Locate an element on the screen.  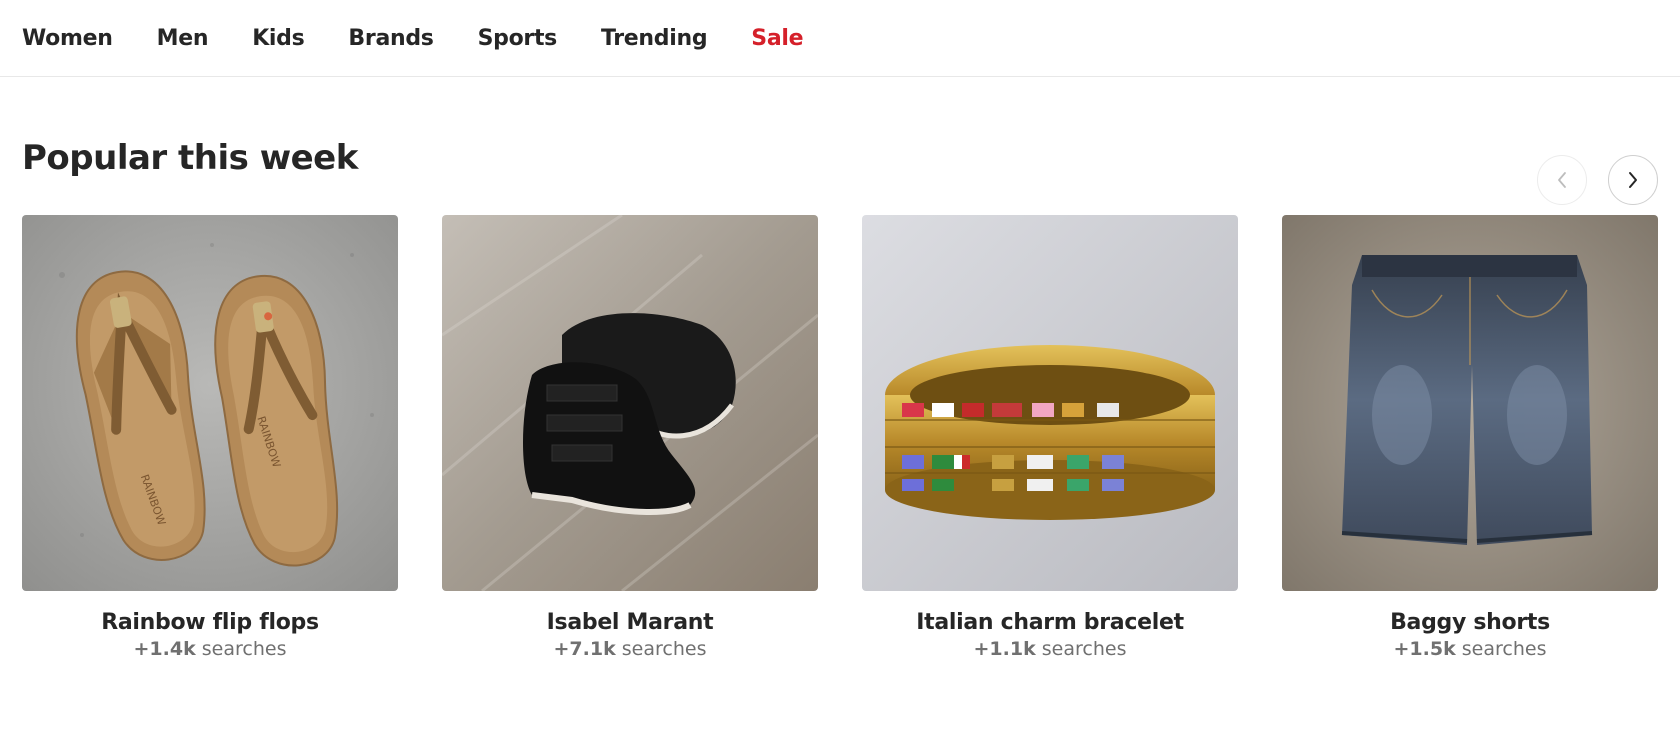
search-count-value: +7.1k is located at coordinates (584, 649).